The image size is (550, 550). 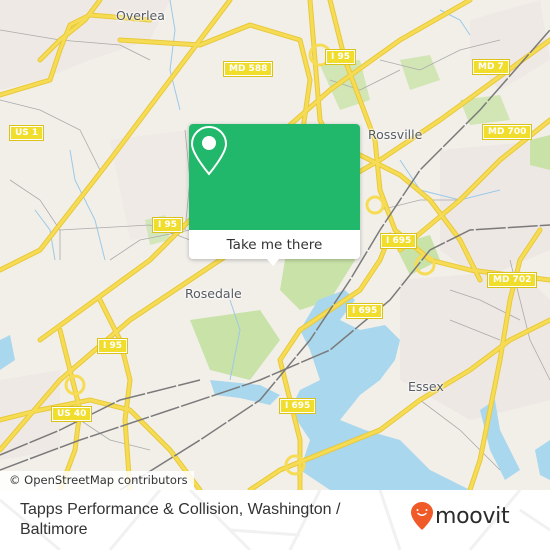 I want to click on moovit-logo: moovit, so click(x=460, y=516).